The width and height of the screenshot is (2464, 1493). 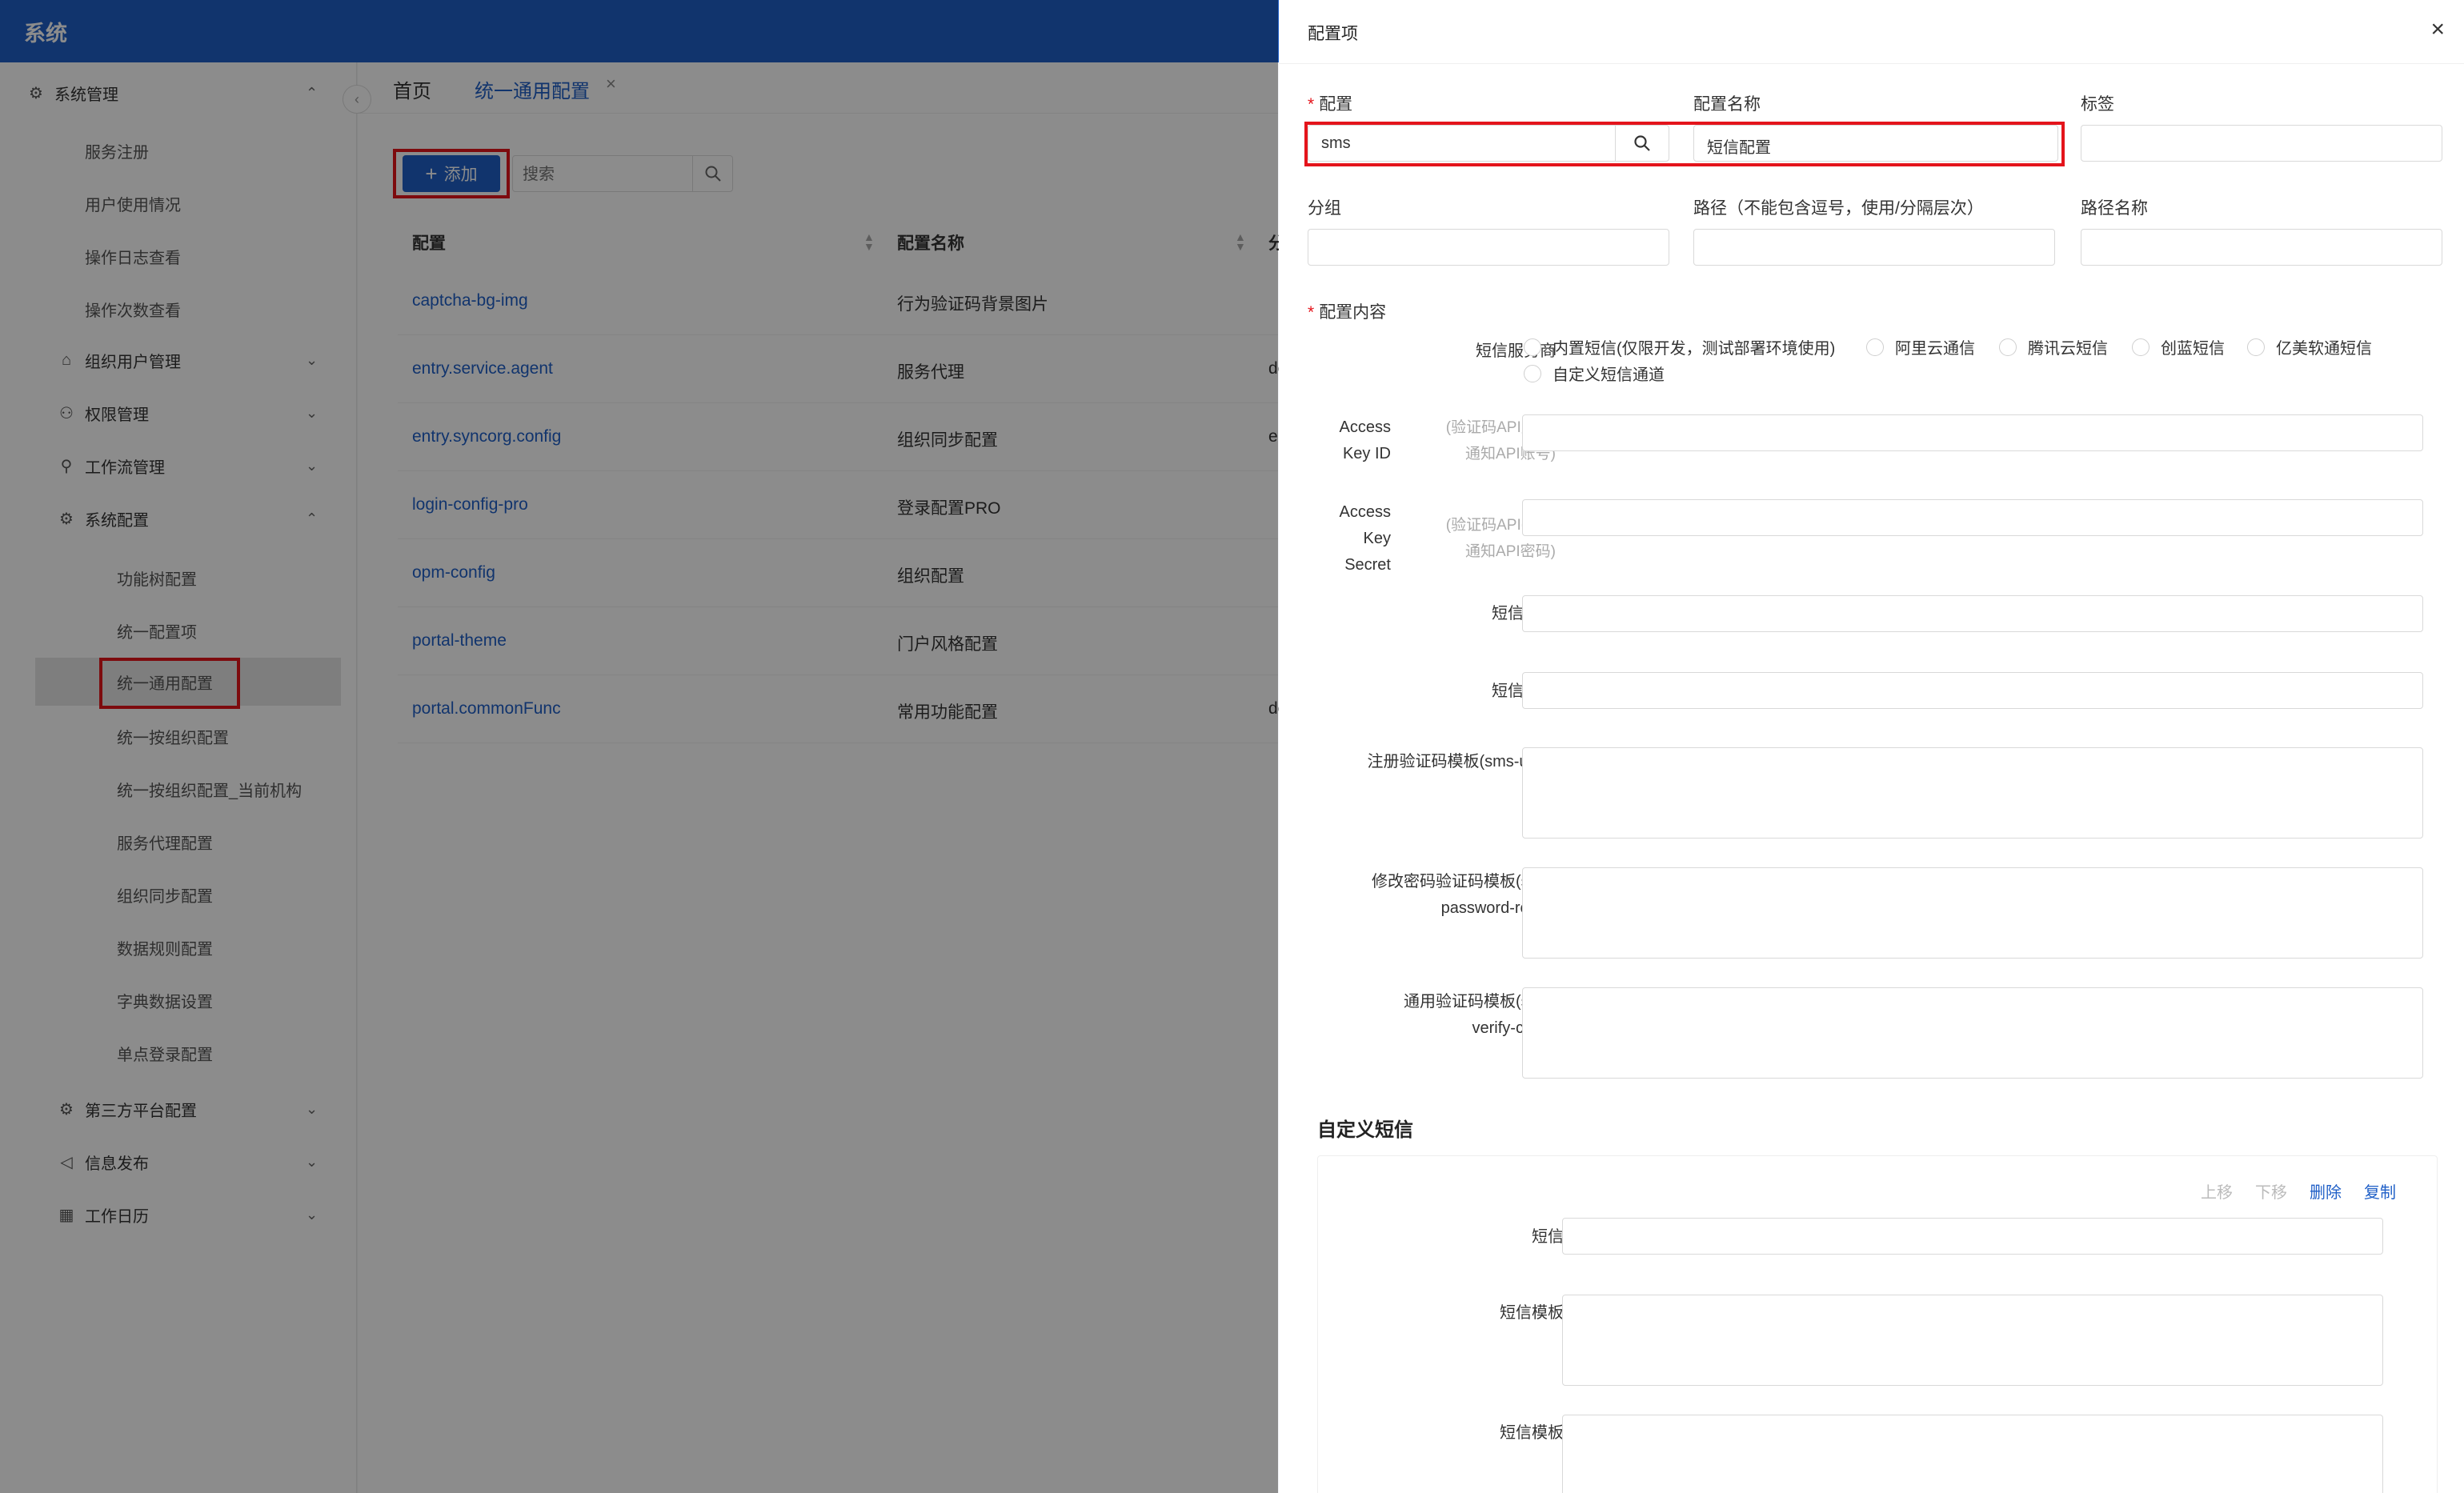 I want to click on config-label: * 配置, so click(x=1330, y=103).